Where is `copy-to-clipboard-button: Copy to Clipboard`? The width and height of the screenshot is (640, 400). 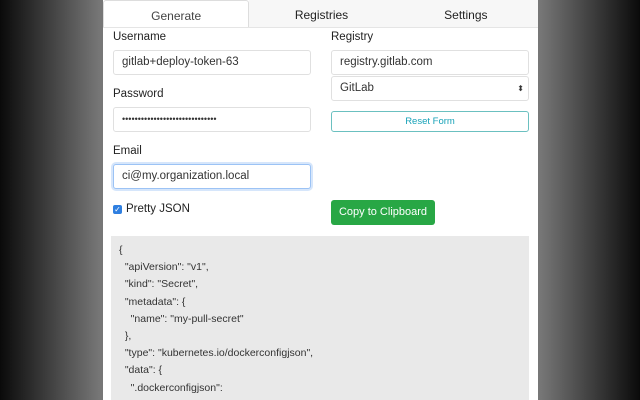
copy-to-clipboard-button: Copy to Clipboard is located at coordinates (383, 212).